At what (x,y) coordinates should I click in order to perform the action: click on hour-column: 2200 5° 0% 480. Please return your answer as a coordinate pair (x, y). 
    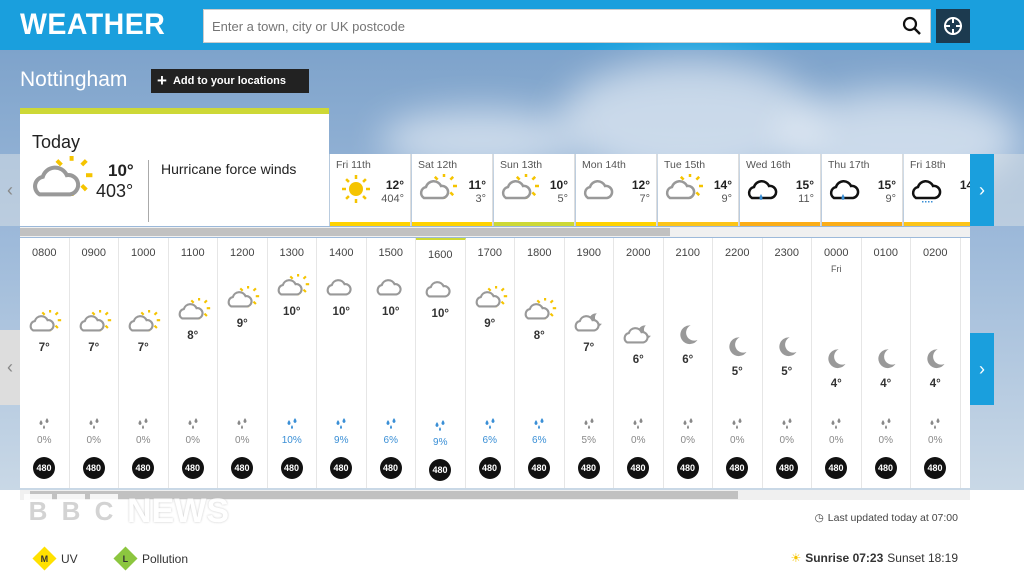
    Looking at the image, I should click on (738, 363).